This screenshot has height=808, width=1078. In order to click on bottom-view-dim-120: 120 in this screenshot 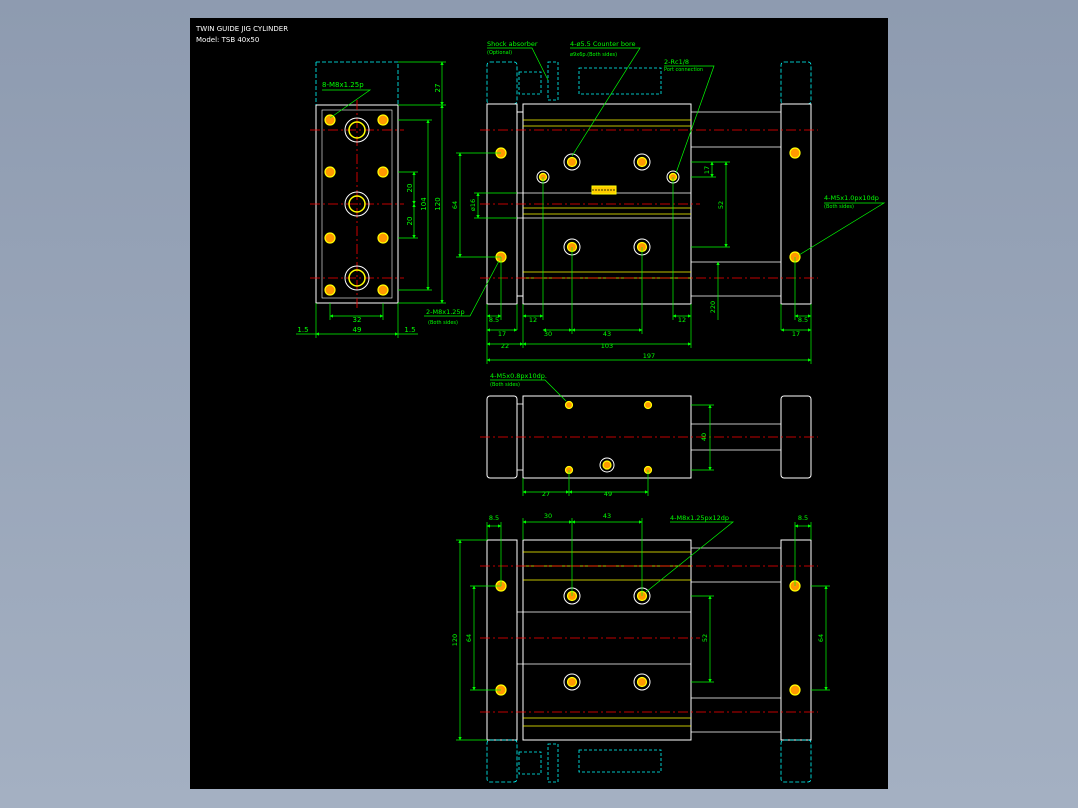, I will do `click(455, 640)`.